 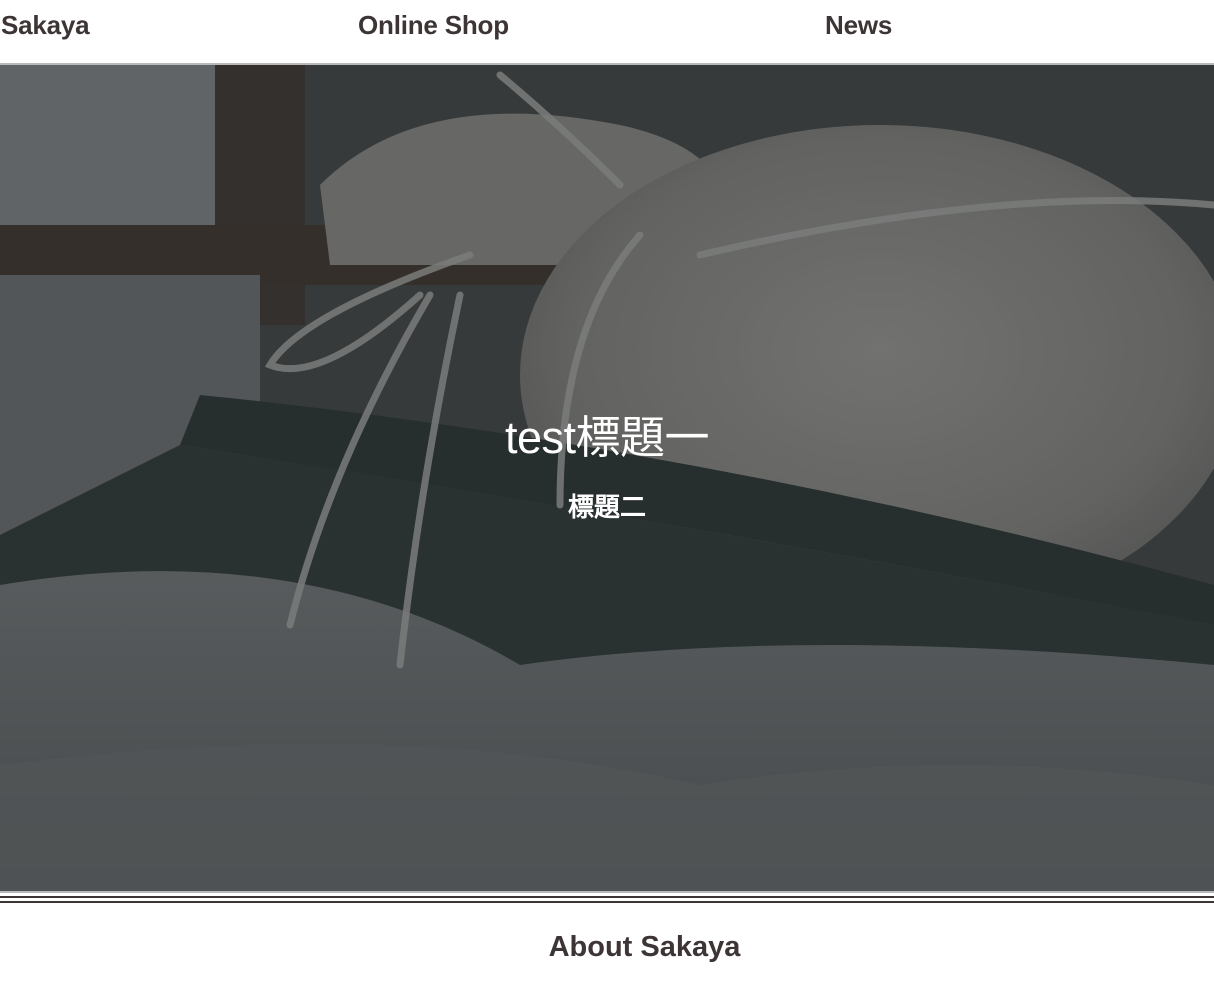 I want to click on nav-link-news: News, so click(x=858, y=25).